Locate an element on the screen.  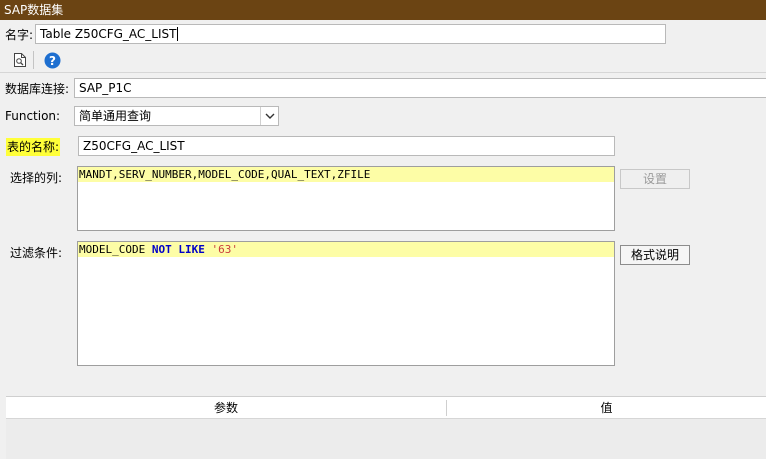
settings-button: 设置 is located at coordinates (655, 179).